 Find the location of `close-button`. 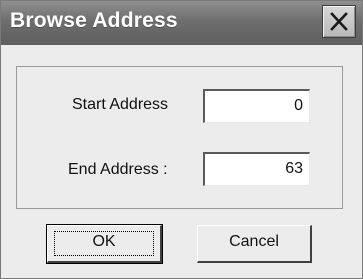

close-button is located at coordinates (339, 21).